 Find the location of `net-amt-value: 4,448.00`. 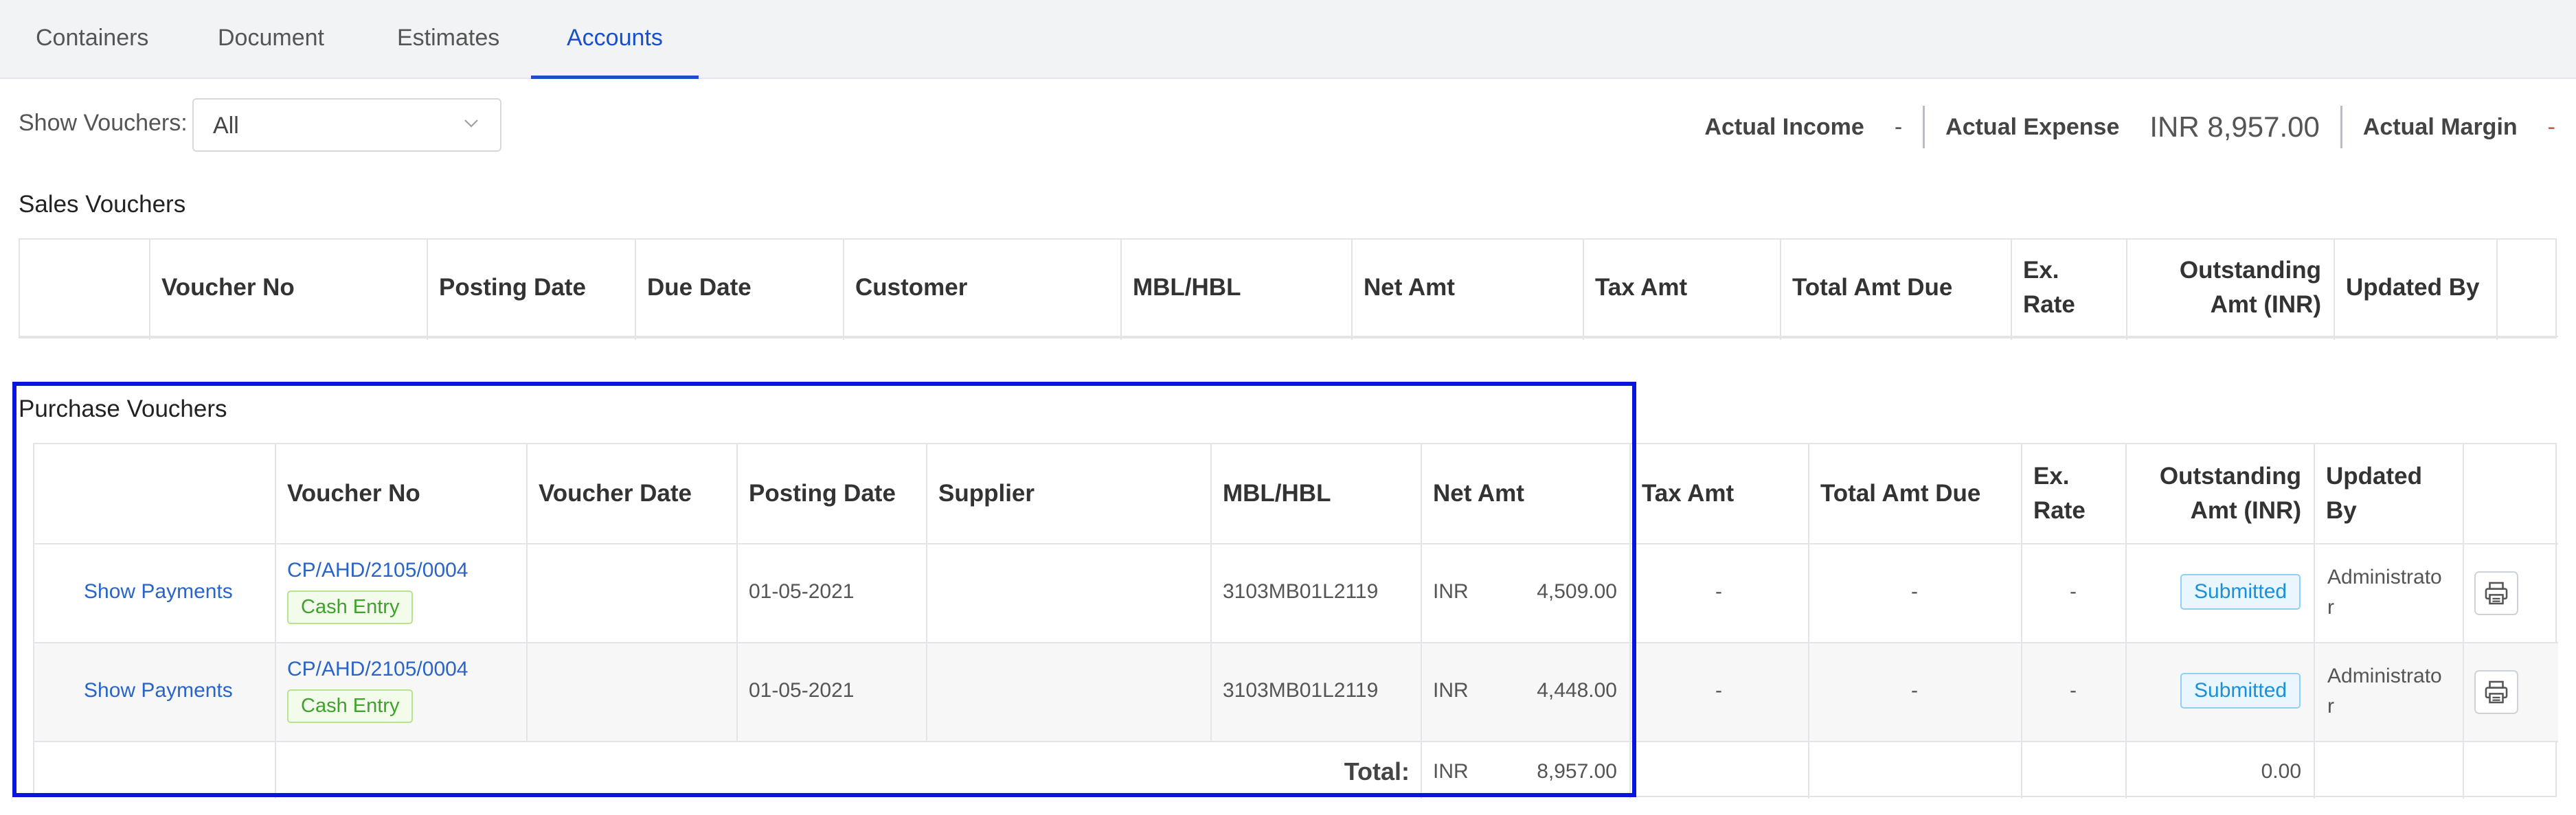

net-amt-value: 4,448.00 is located at coordinates (1577, 690).